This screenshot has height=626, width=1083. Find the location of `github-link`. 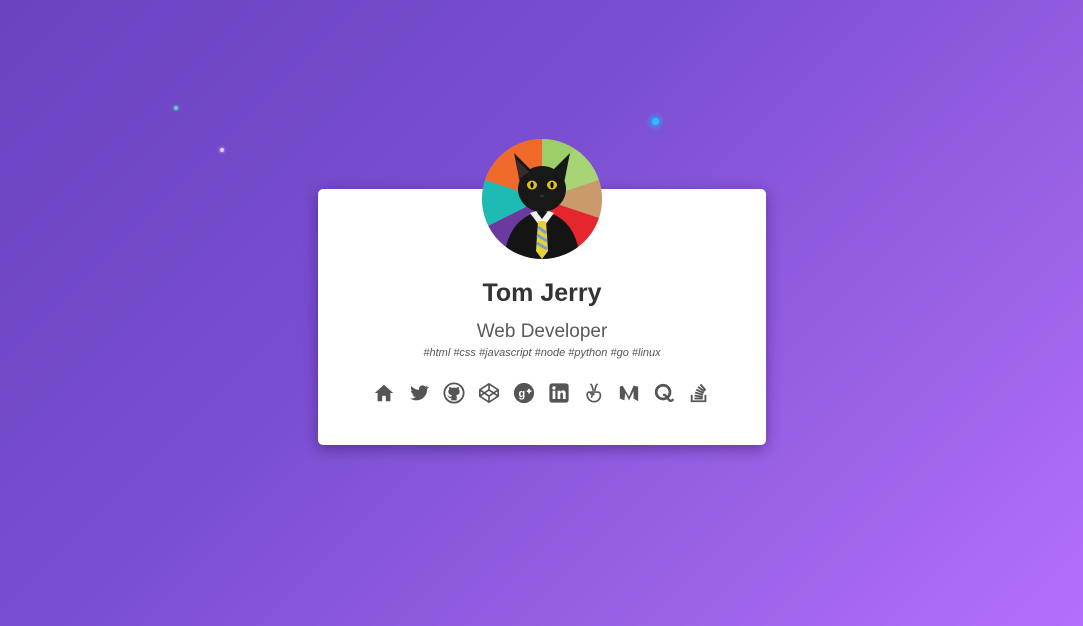

github-link is located at coordinates (454, 393).